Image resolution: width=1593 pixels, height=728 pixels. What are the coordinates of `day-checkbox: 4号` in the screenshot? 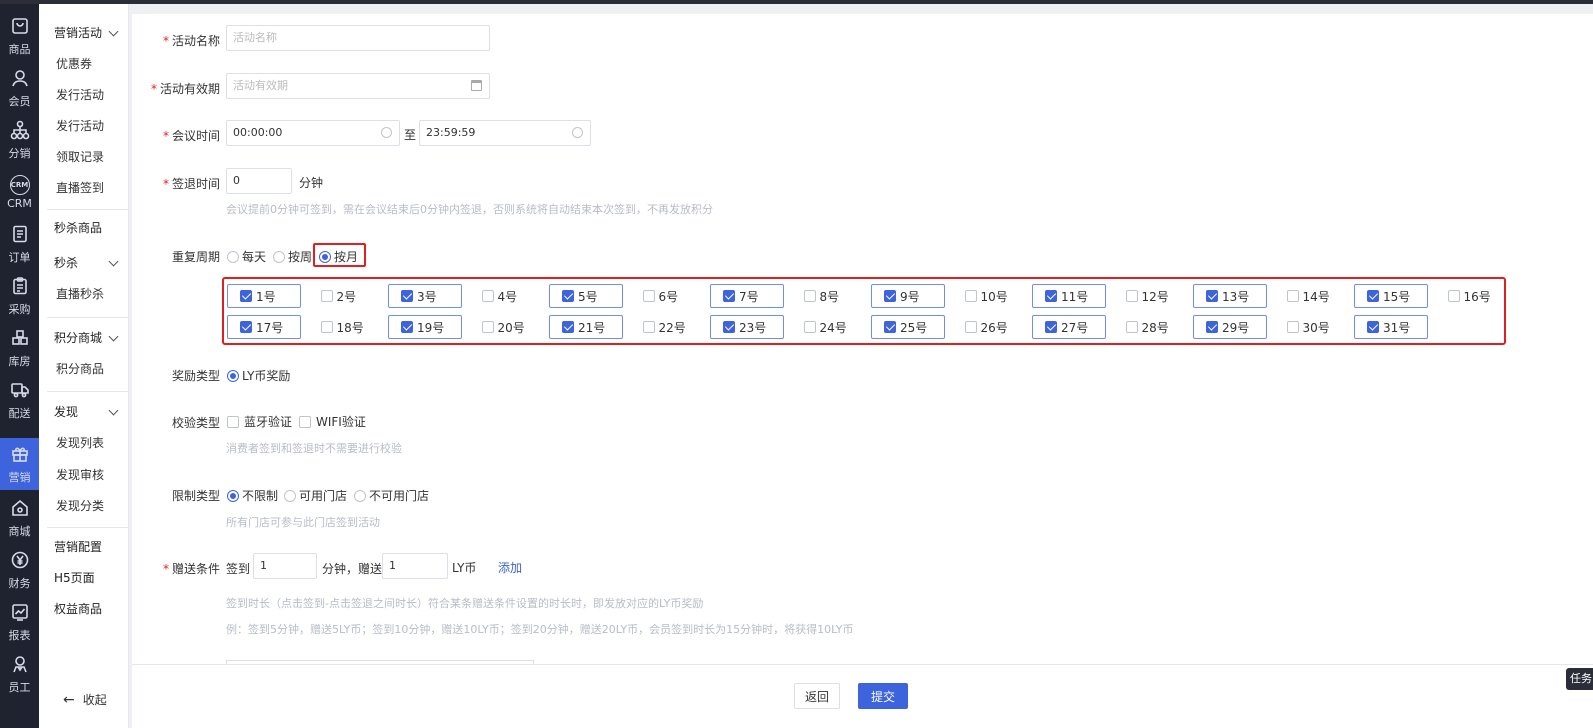 It's located at (506, 296).